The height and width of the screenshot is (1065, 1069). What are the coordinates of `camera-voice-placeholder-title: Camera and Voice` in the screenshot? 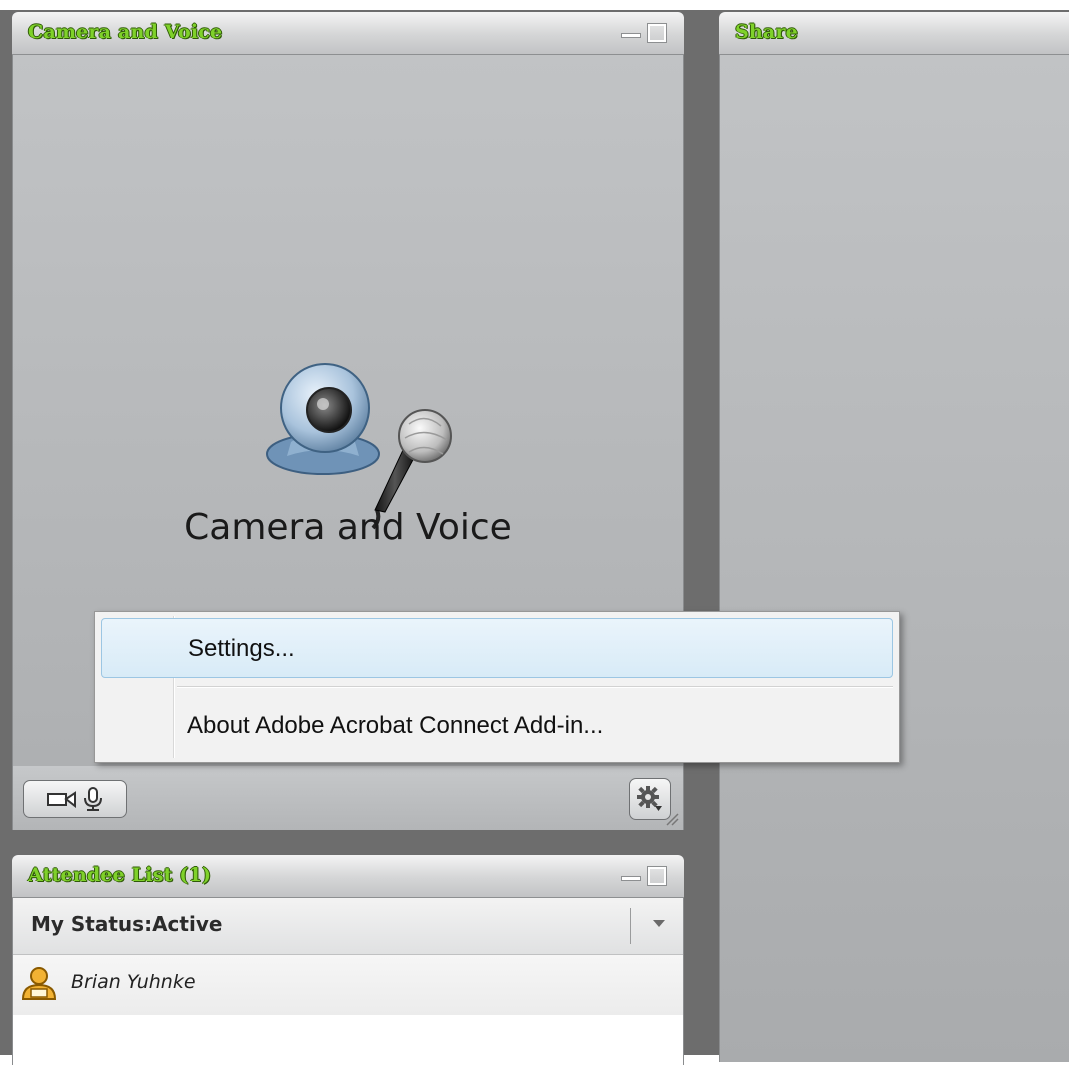 It's located at (348, 527).